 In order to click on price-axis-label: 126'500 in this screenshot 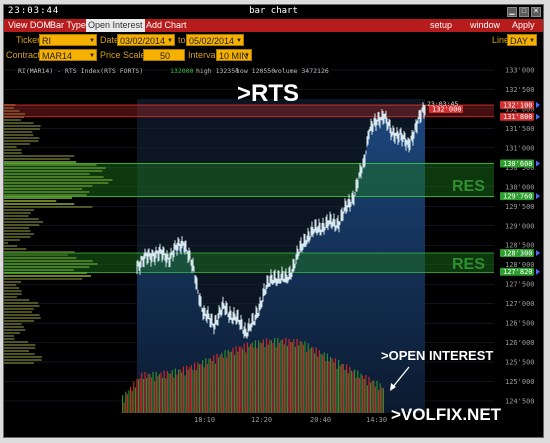, I will do `click(520, 324)`.